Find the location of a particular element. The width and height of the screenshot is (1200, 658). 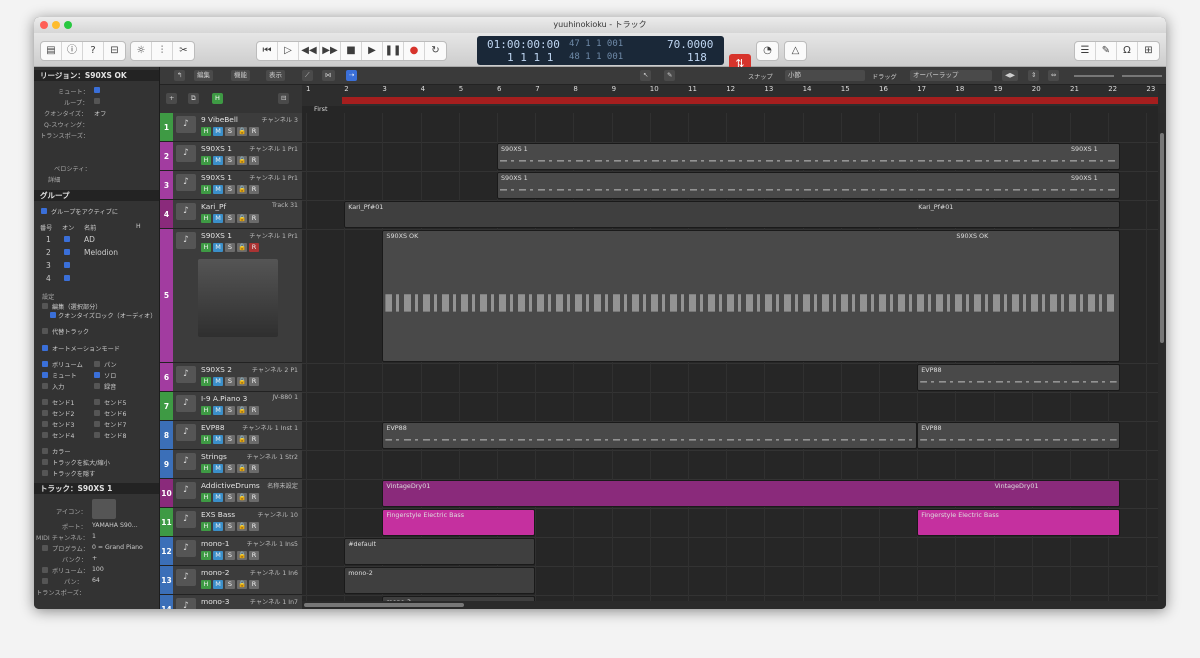

track-name: Kari_Pf is located at coordinates (213, 206).